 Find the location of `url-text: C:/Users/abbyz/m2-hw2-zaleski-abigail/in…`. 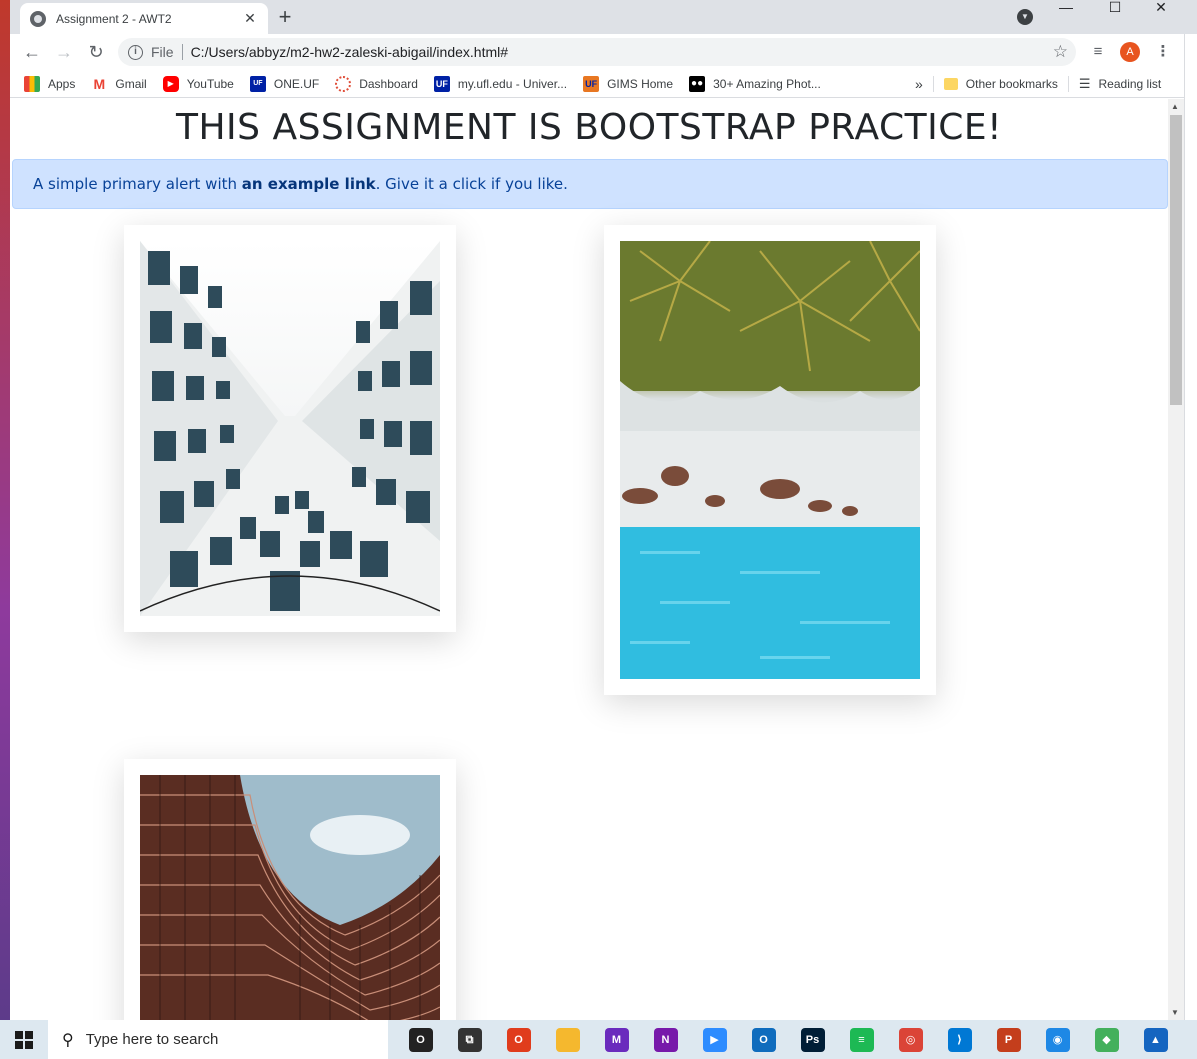

url-text: C:/Users/abbyz/m2-hw2-zaleski-abigail/in… is located at coordinates (349, 52).